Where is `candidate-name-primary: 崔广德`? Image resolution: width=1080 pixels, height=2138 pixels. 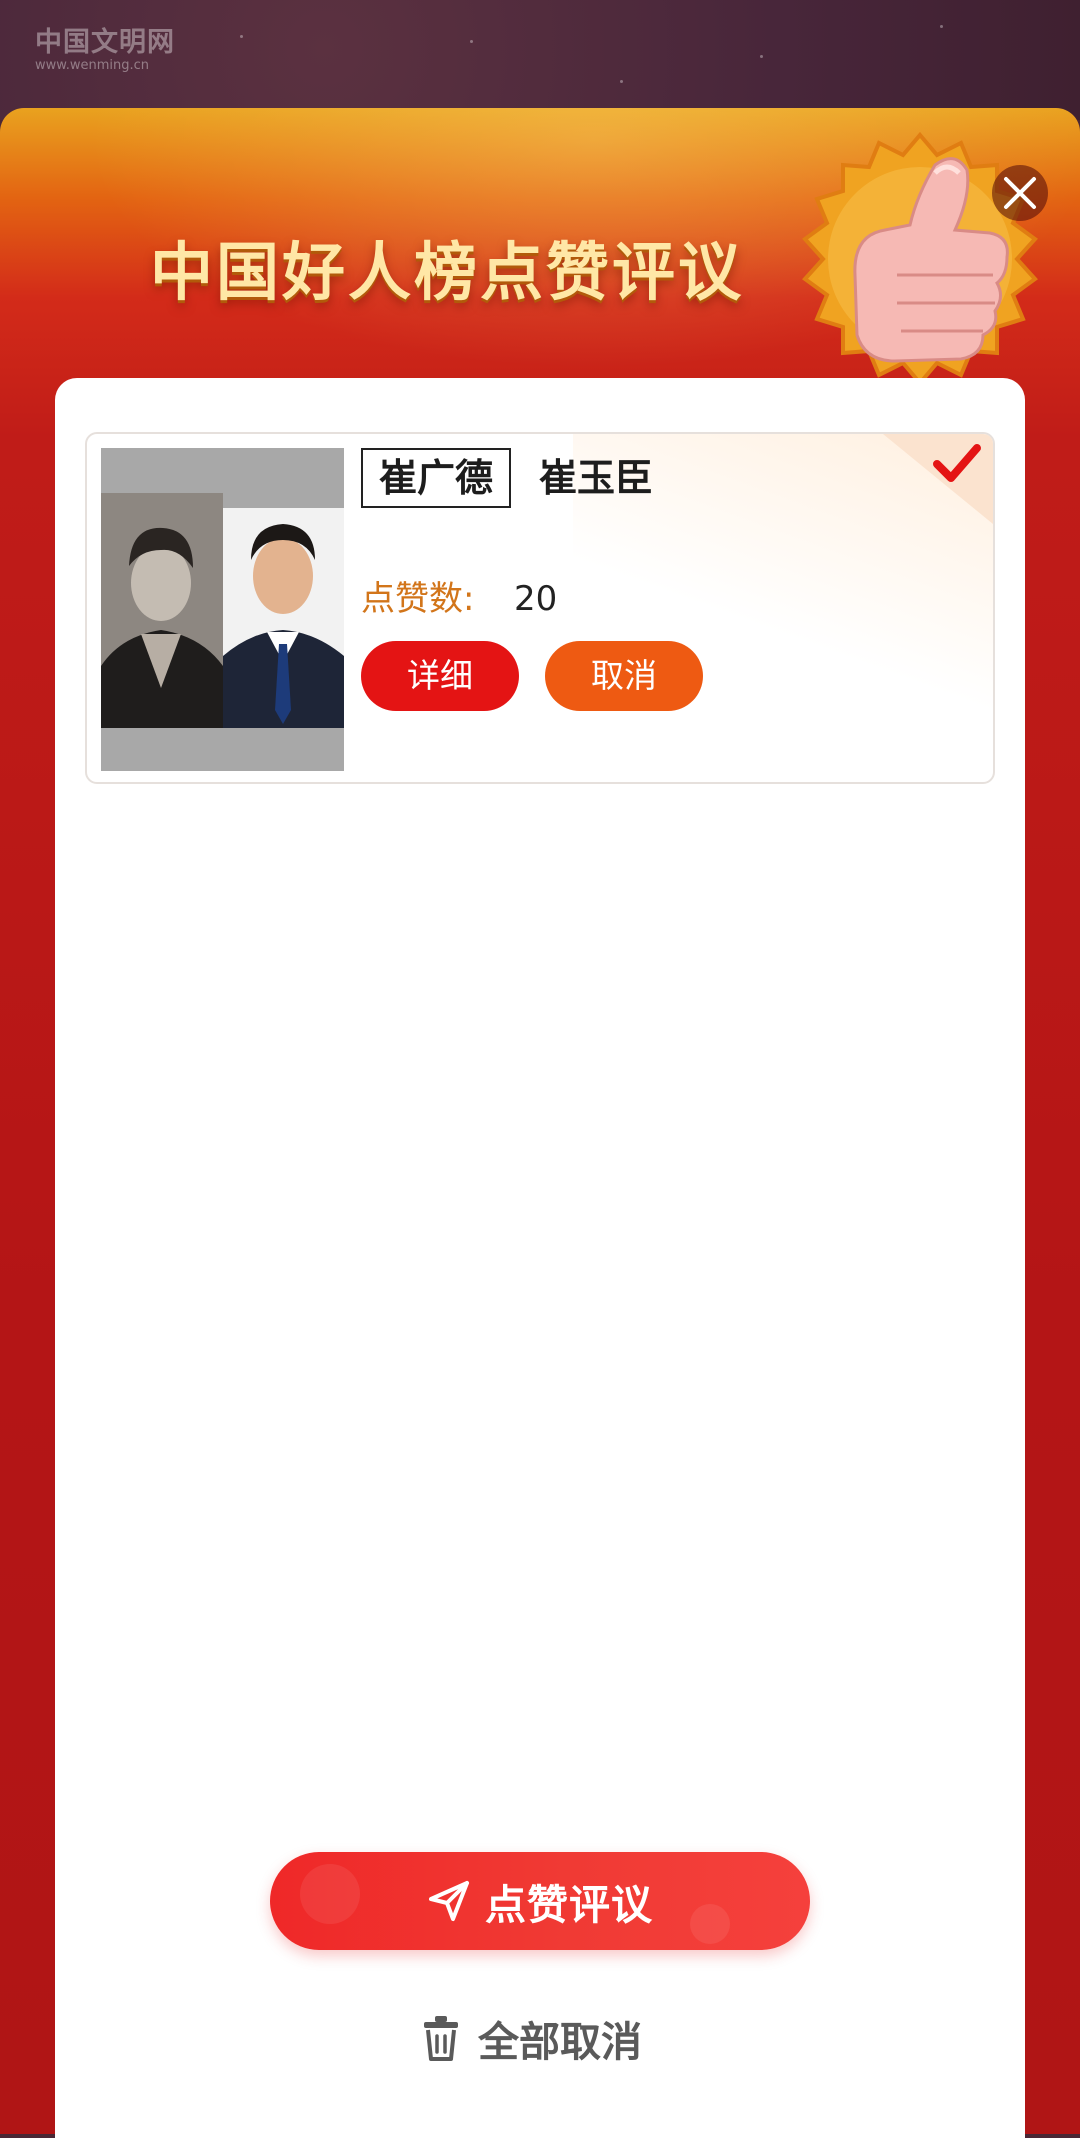 candidate-name-primary: 崔广德 is located at coordinates (436, 478).